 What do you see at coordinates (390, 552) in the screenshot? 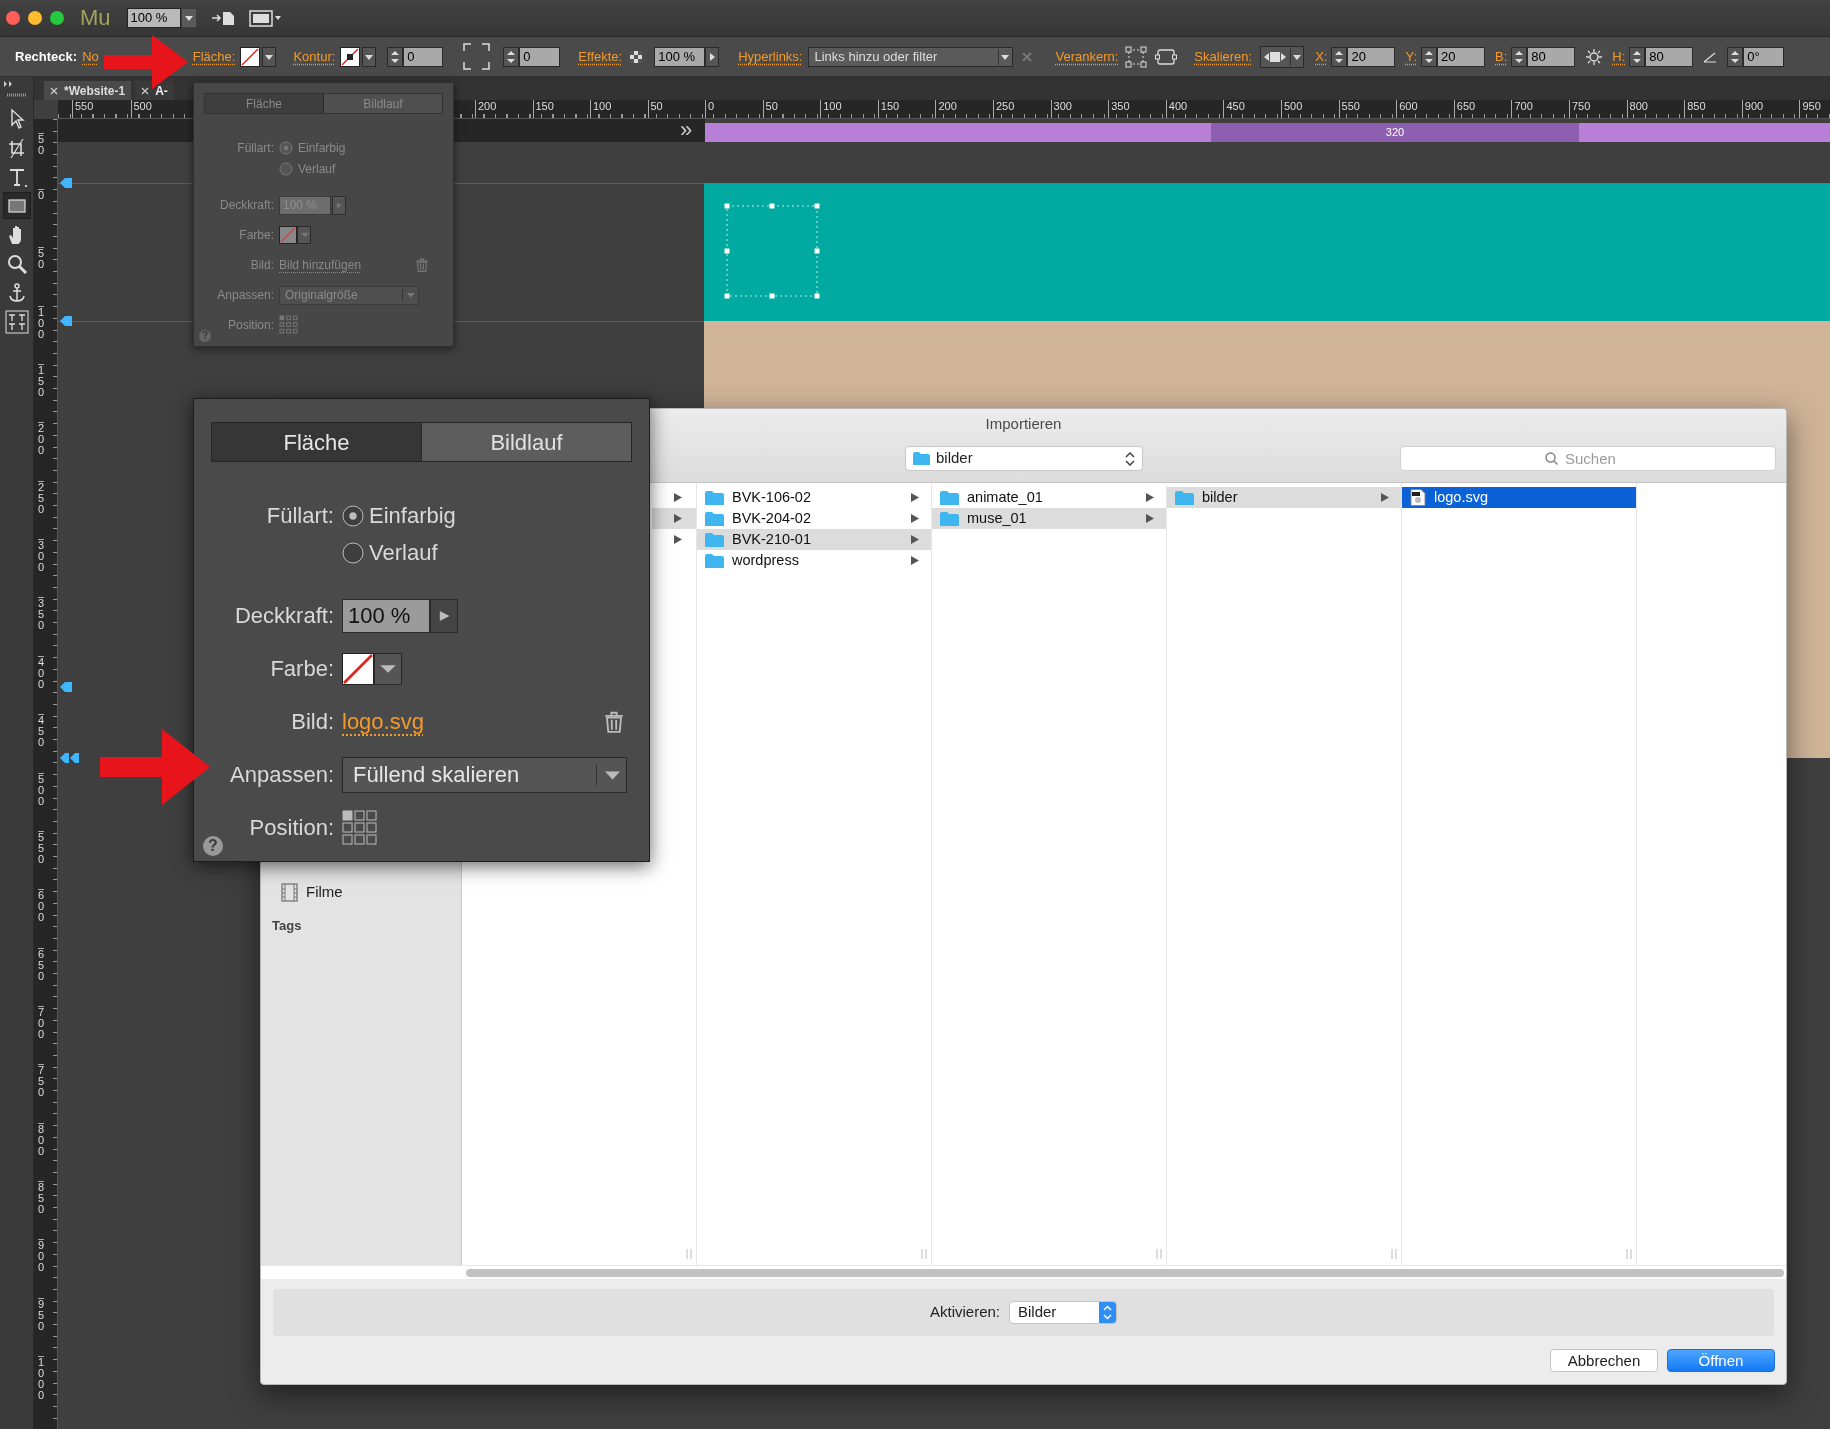
I see `radio-option: Verlauf` at bounding box center [390, 552].